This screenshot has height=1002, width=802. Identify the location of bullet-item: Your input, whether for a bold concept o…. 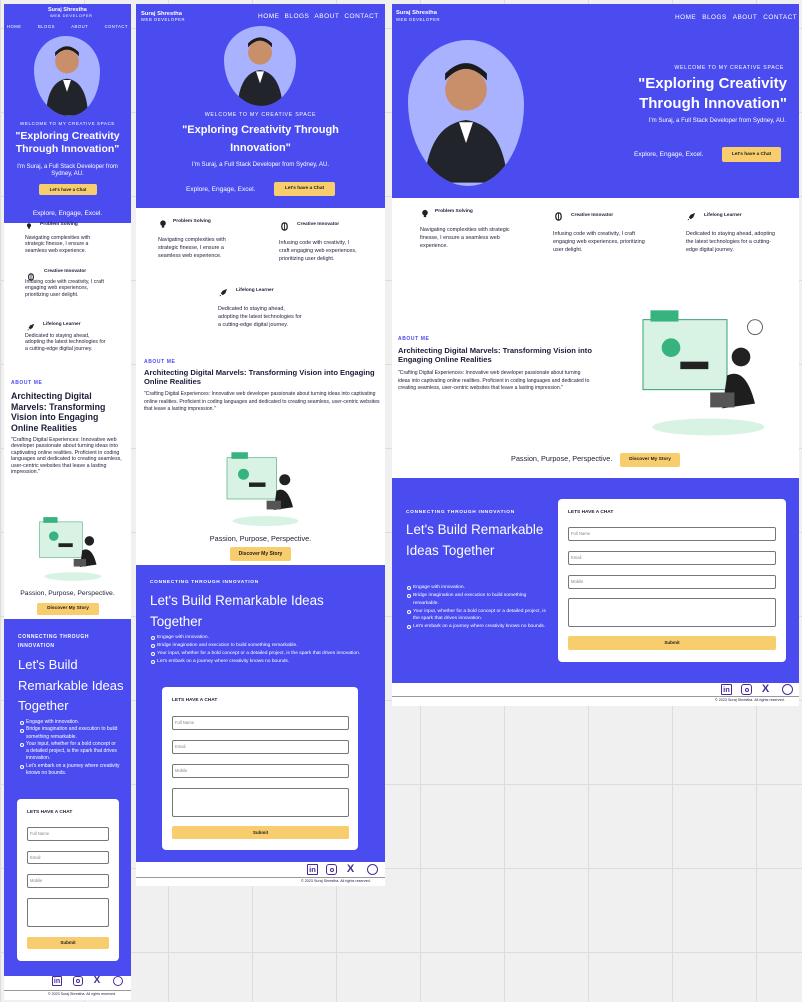
(70, 752).